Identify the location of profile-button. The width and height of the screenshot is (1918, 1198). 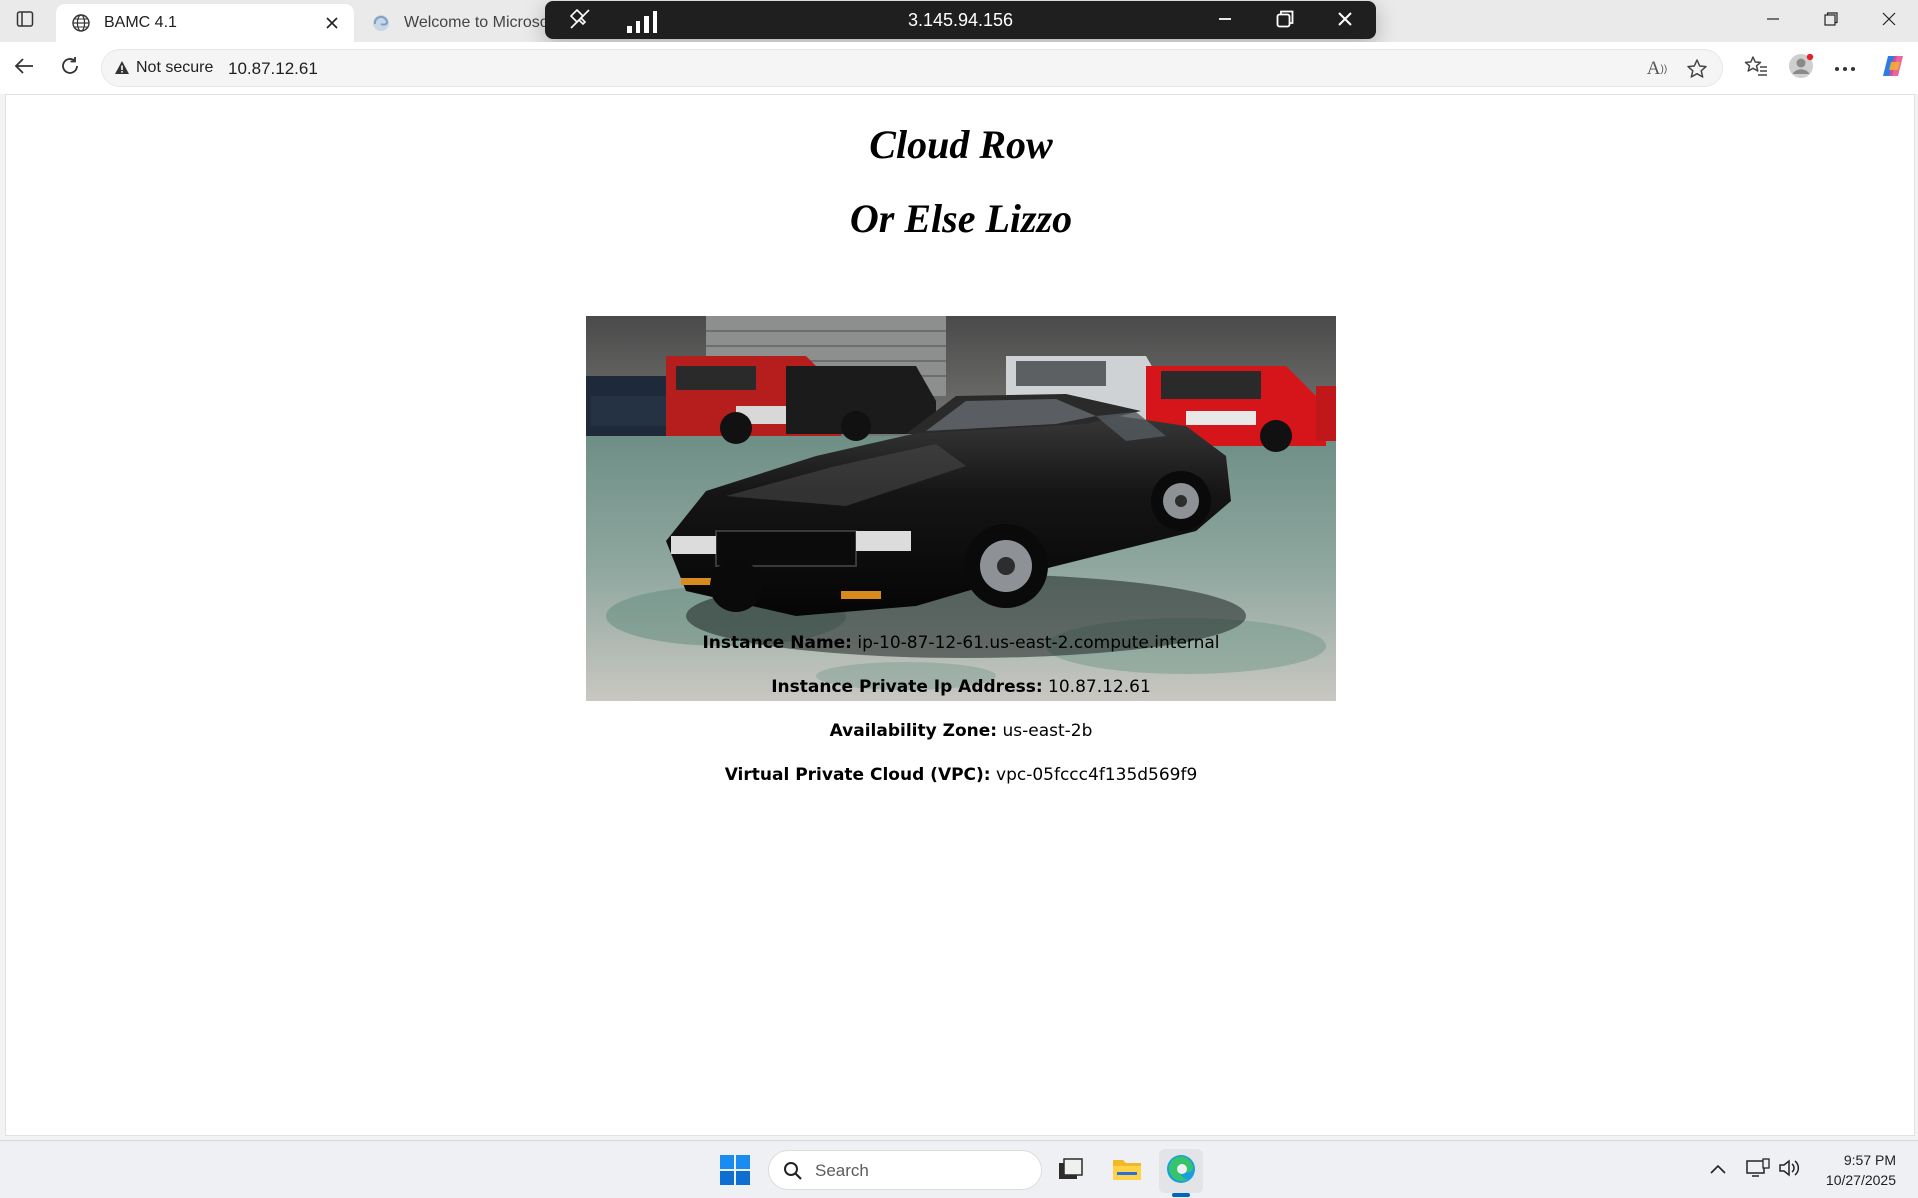
(1801, 68).